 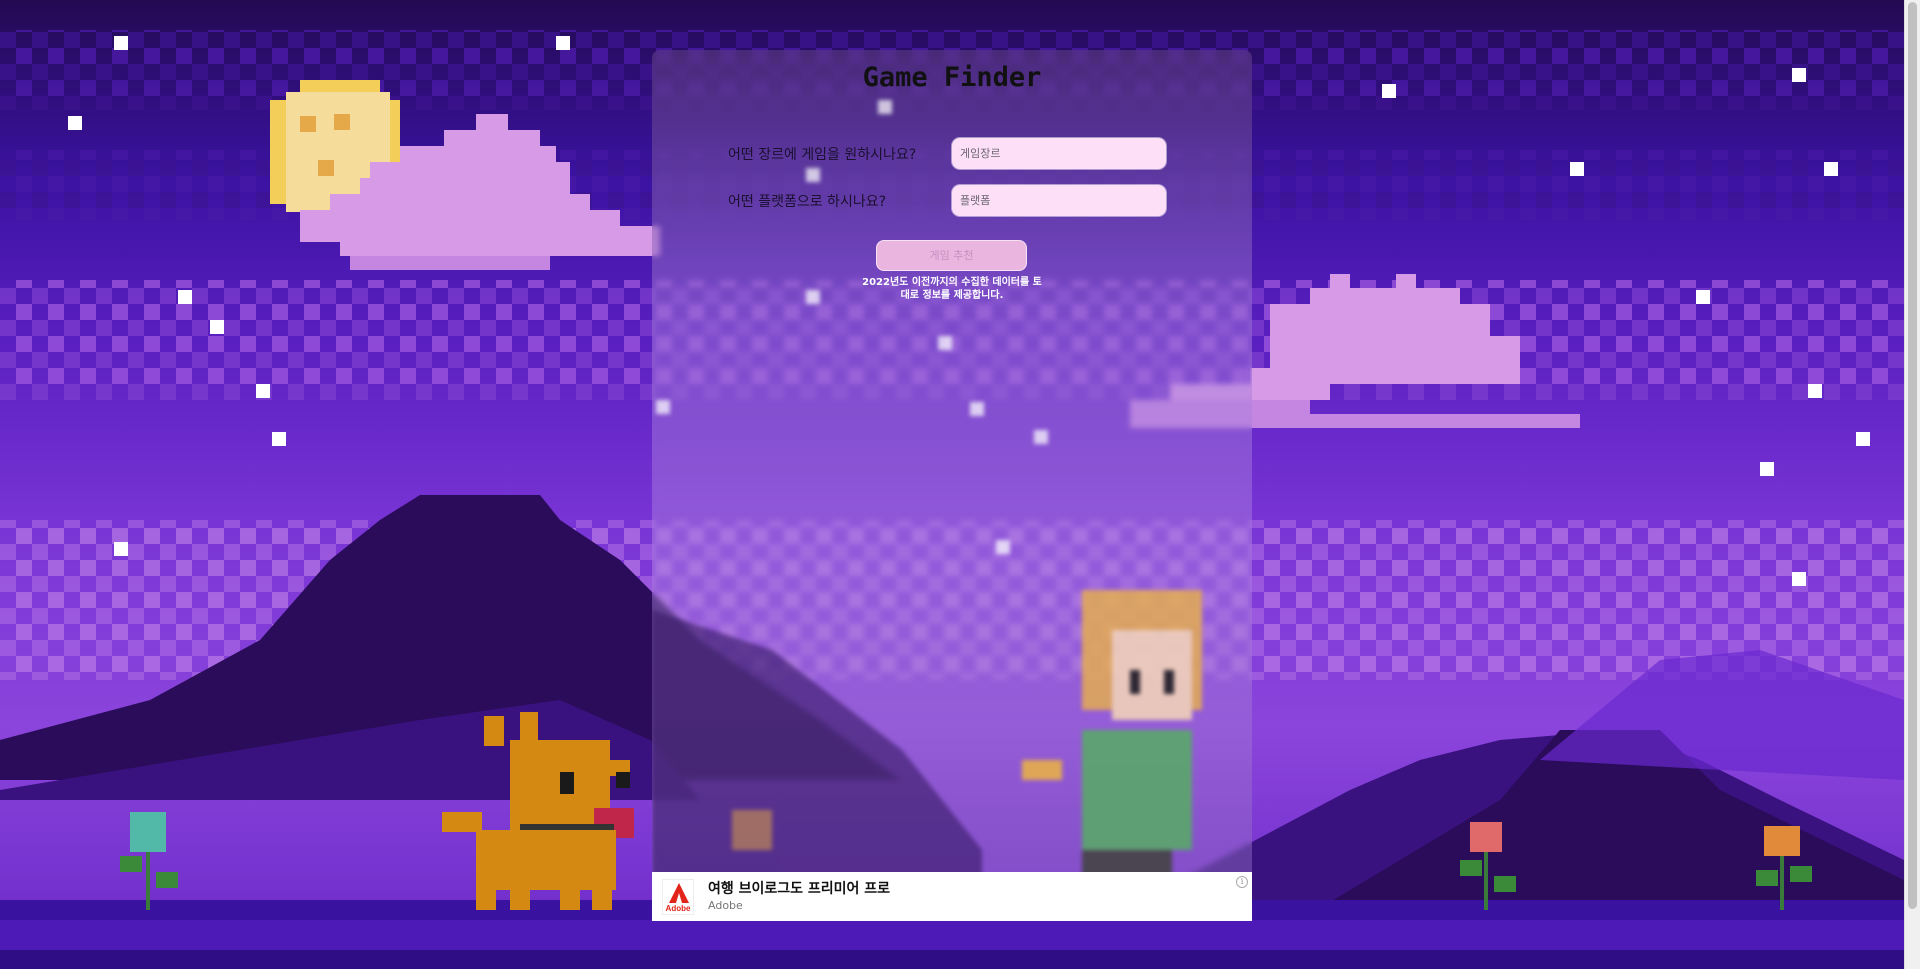 What do you see at coordinates (1059, 153) in the screenshot?
I see `genre-input` at bounding box center [1059, 153].